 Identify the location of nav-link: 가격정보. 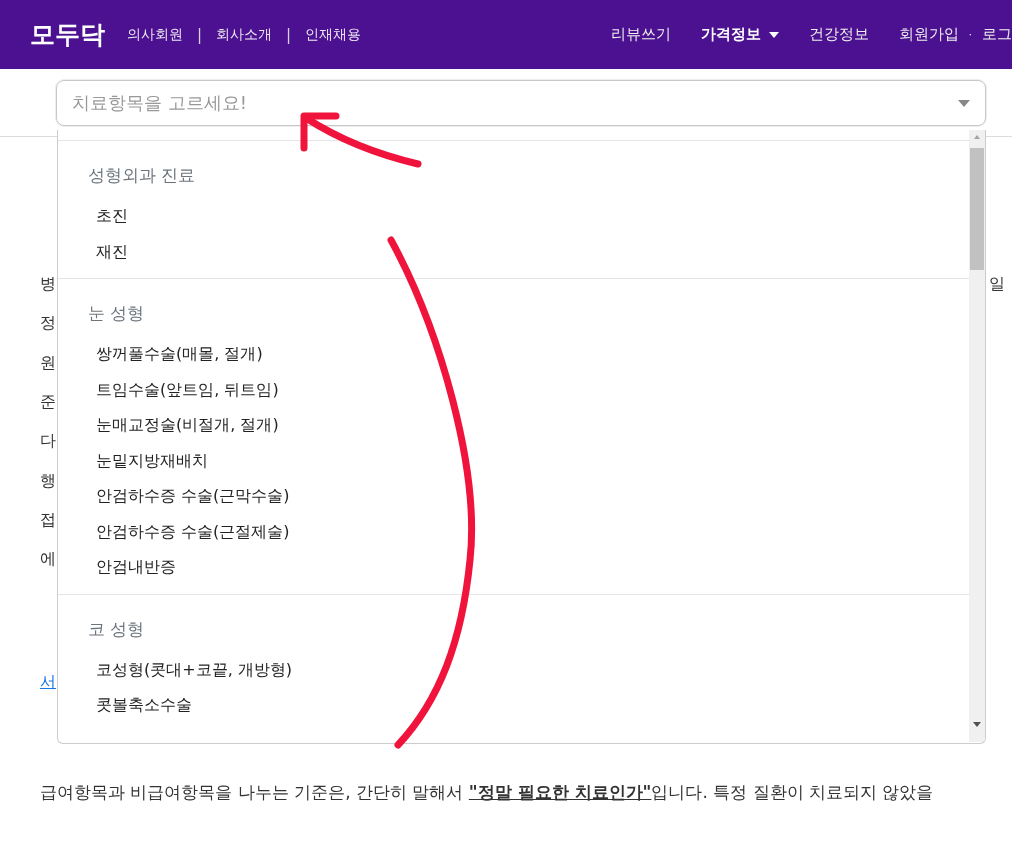
(739, 34).